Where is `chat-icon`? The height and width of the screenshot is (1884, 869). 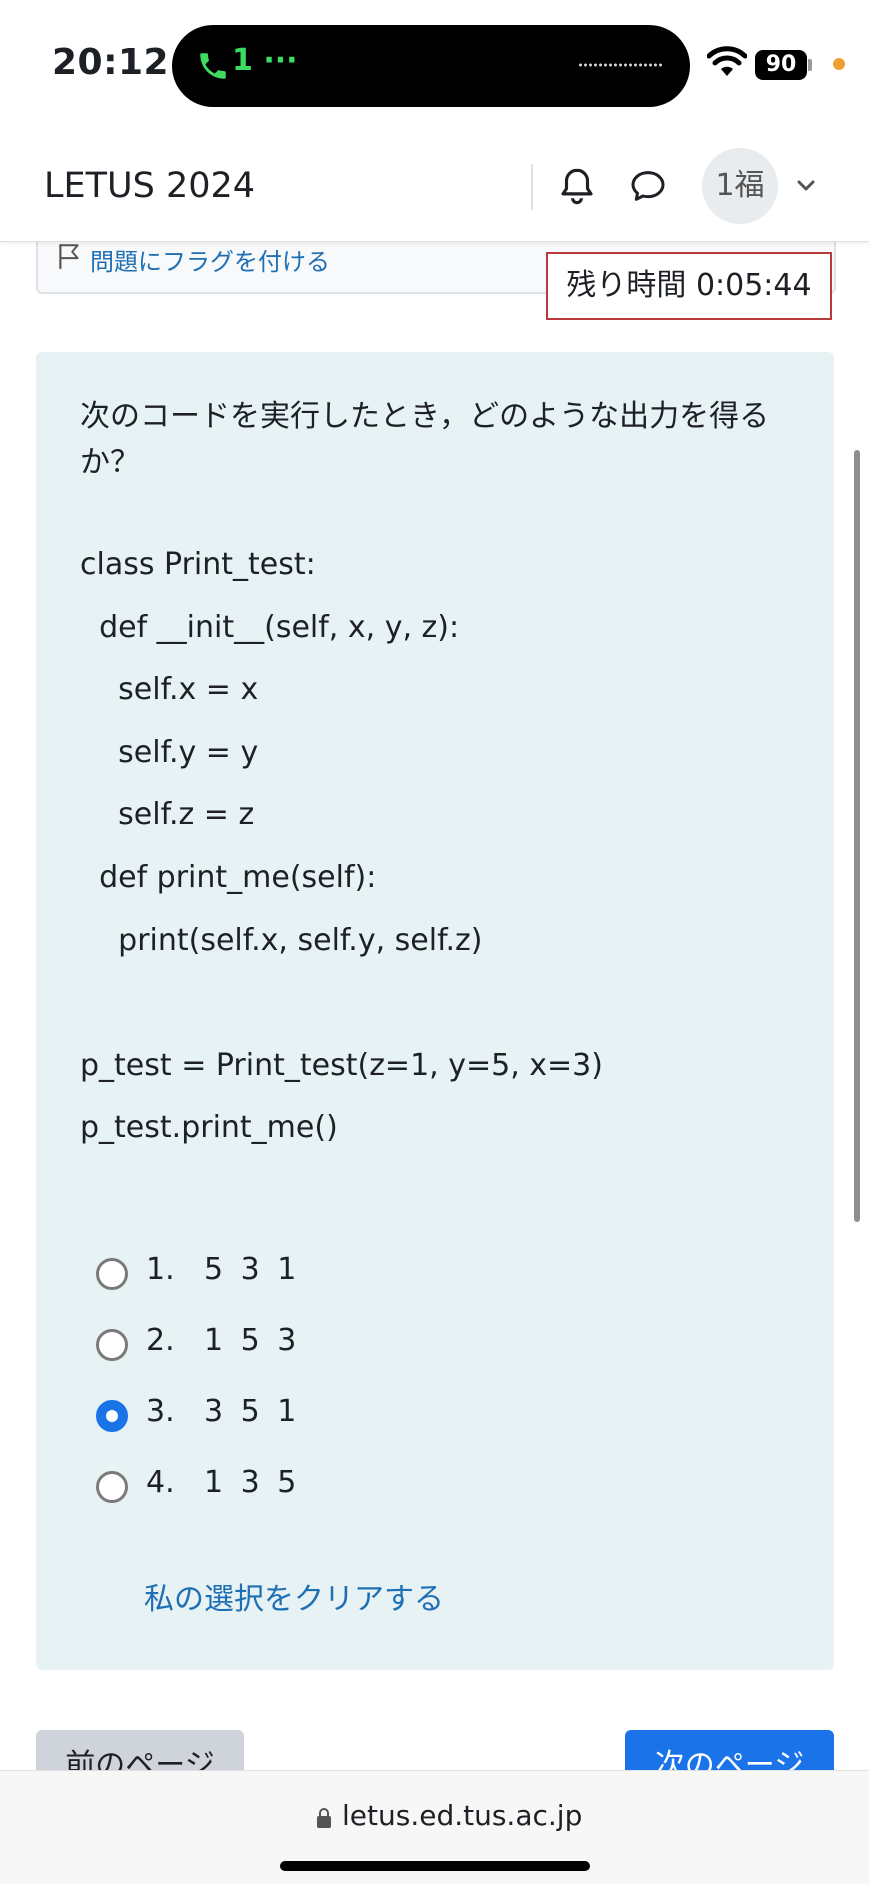 chat-icon is located at coordinates (648, 186).